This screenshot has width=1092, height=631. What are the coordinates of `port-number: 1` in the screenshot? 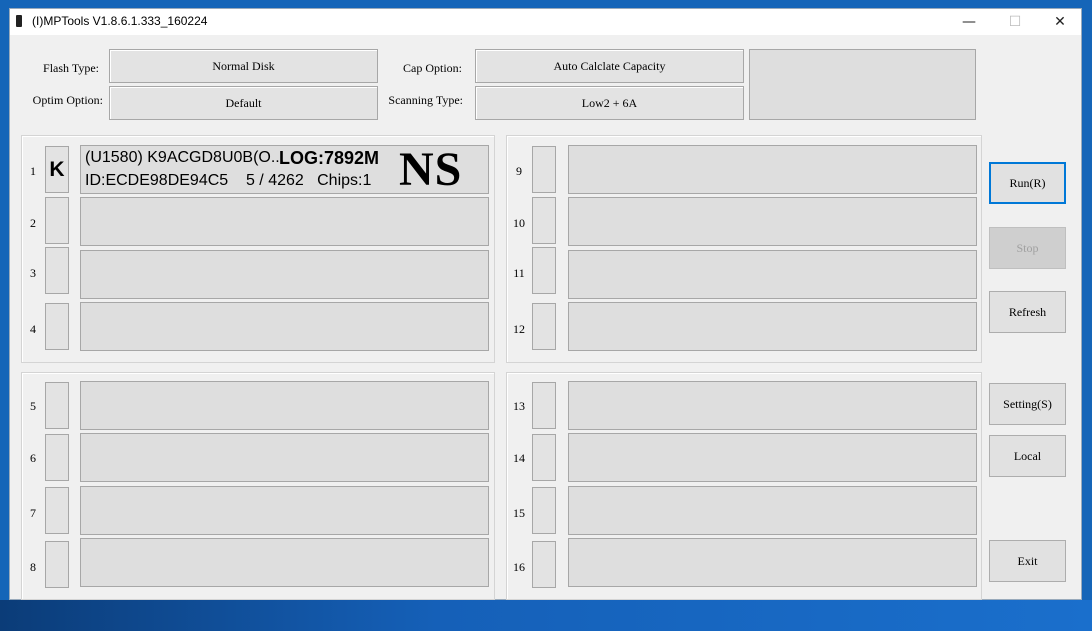 It's located at (33, 171).